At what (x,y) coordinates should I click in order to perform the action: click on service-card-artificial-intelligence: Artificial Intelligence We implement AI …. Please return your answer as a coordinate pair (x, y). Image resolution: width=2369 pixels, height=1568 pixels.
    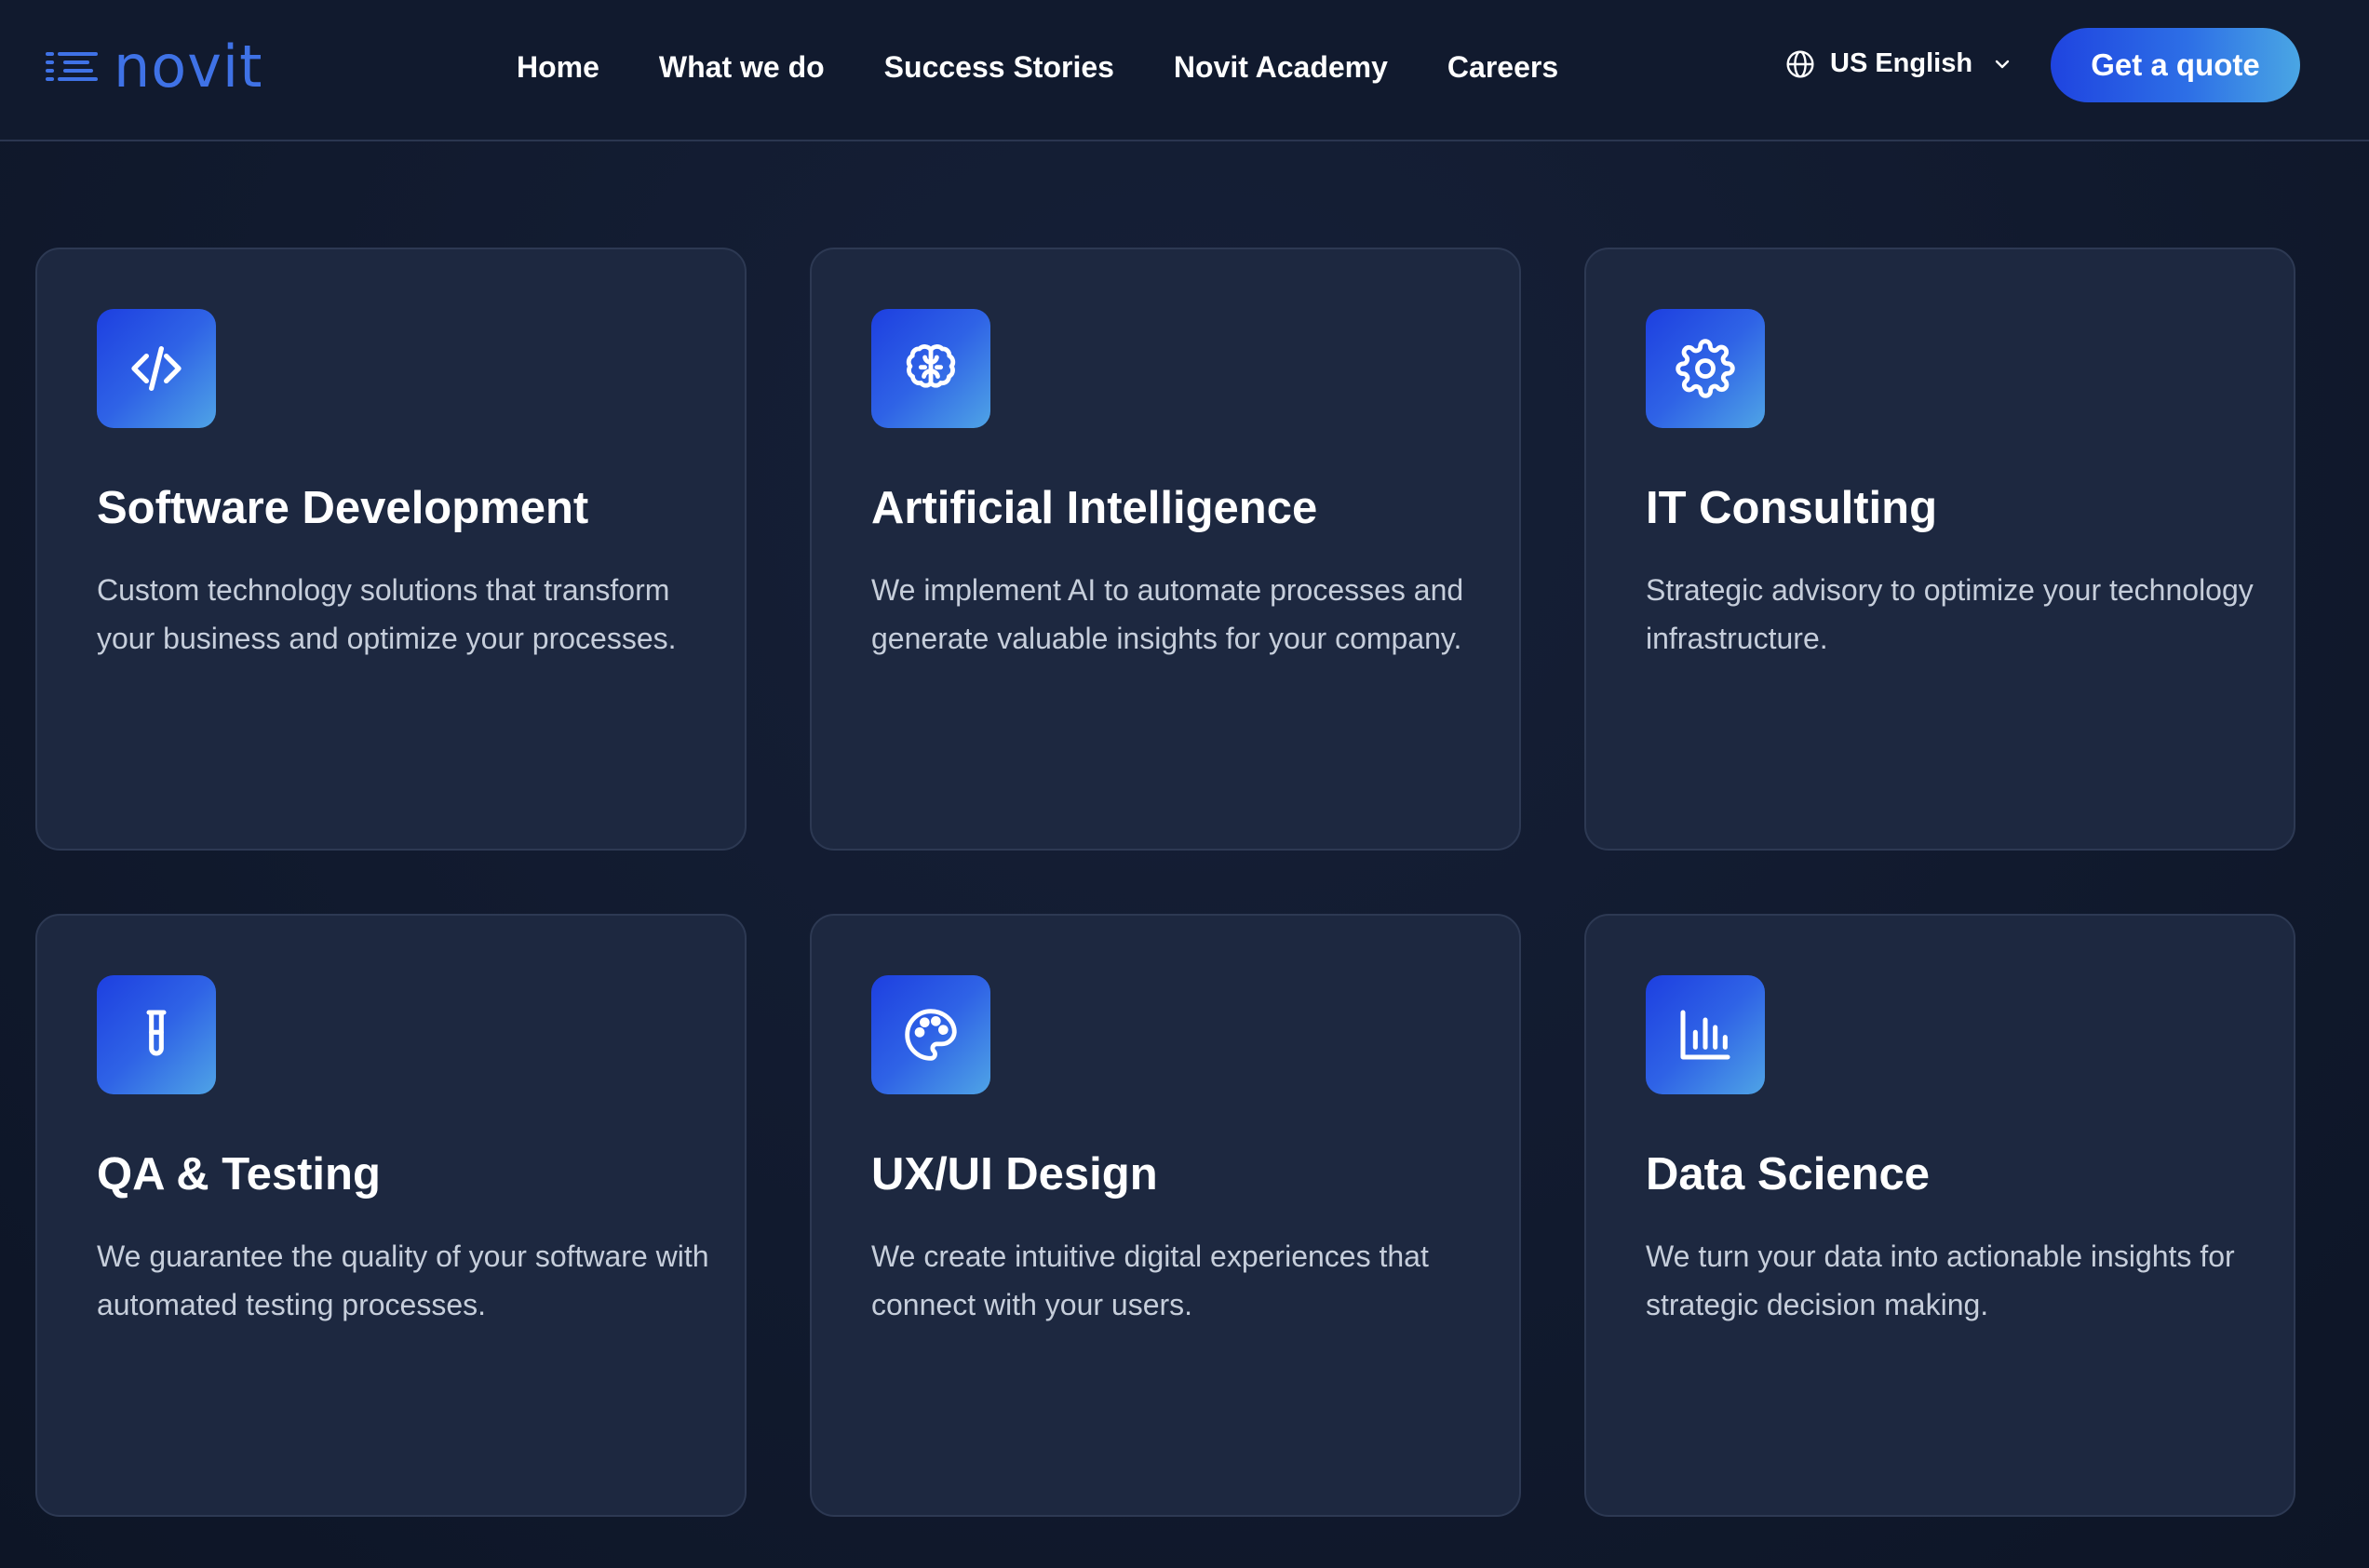
    Looking at the image, I should click on (1165, 549).